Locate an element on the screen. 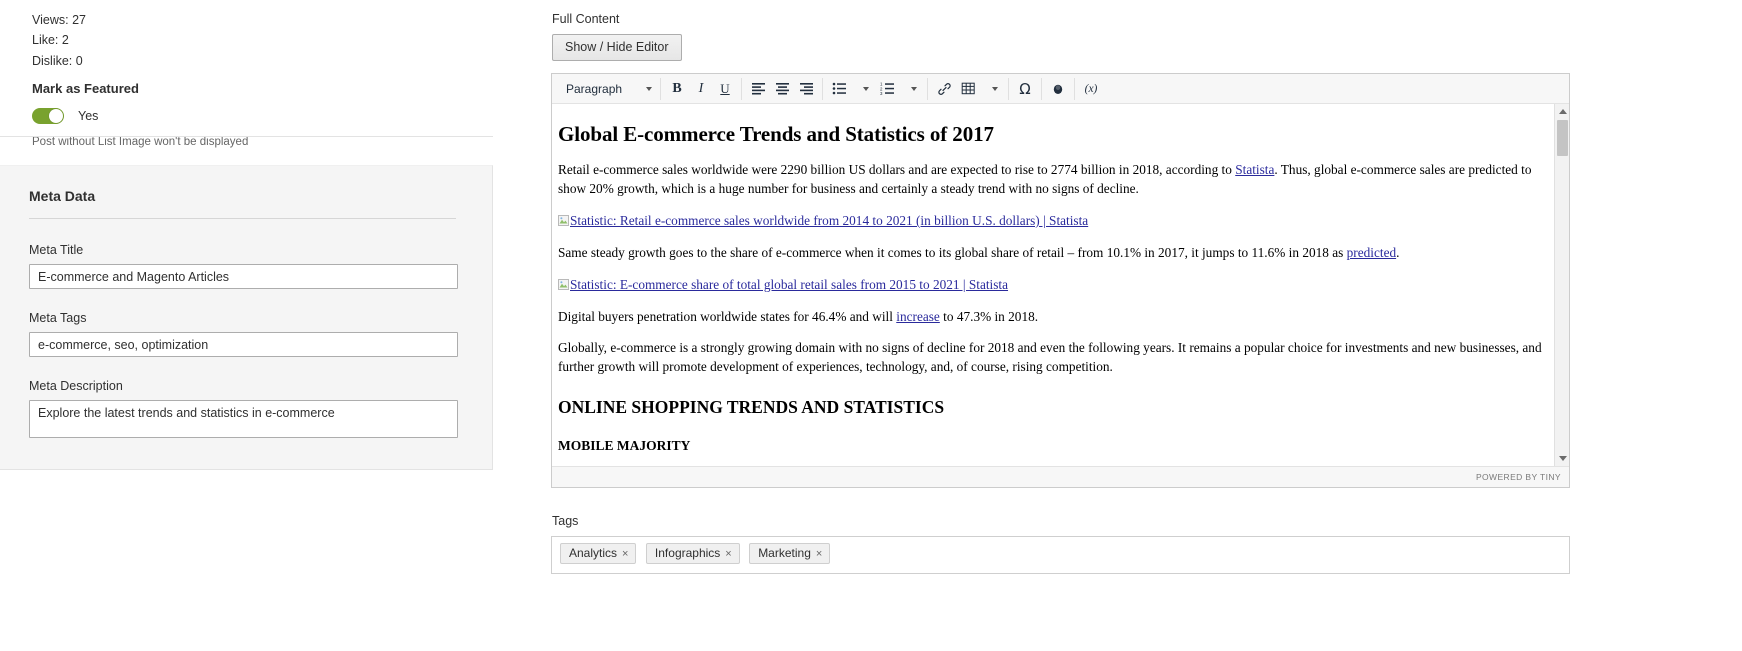 The height and width of the screenshot is (651, 1742). meta-title-input is located at coordinates (243, 276).